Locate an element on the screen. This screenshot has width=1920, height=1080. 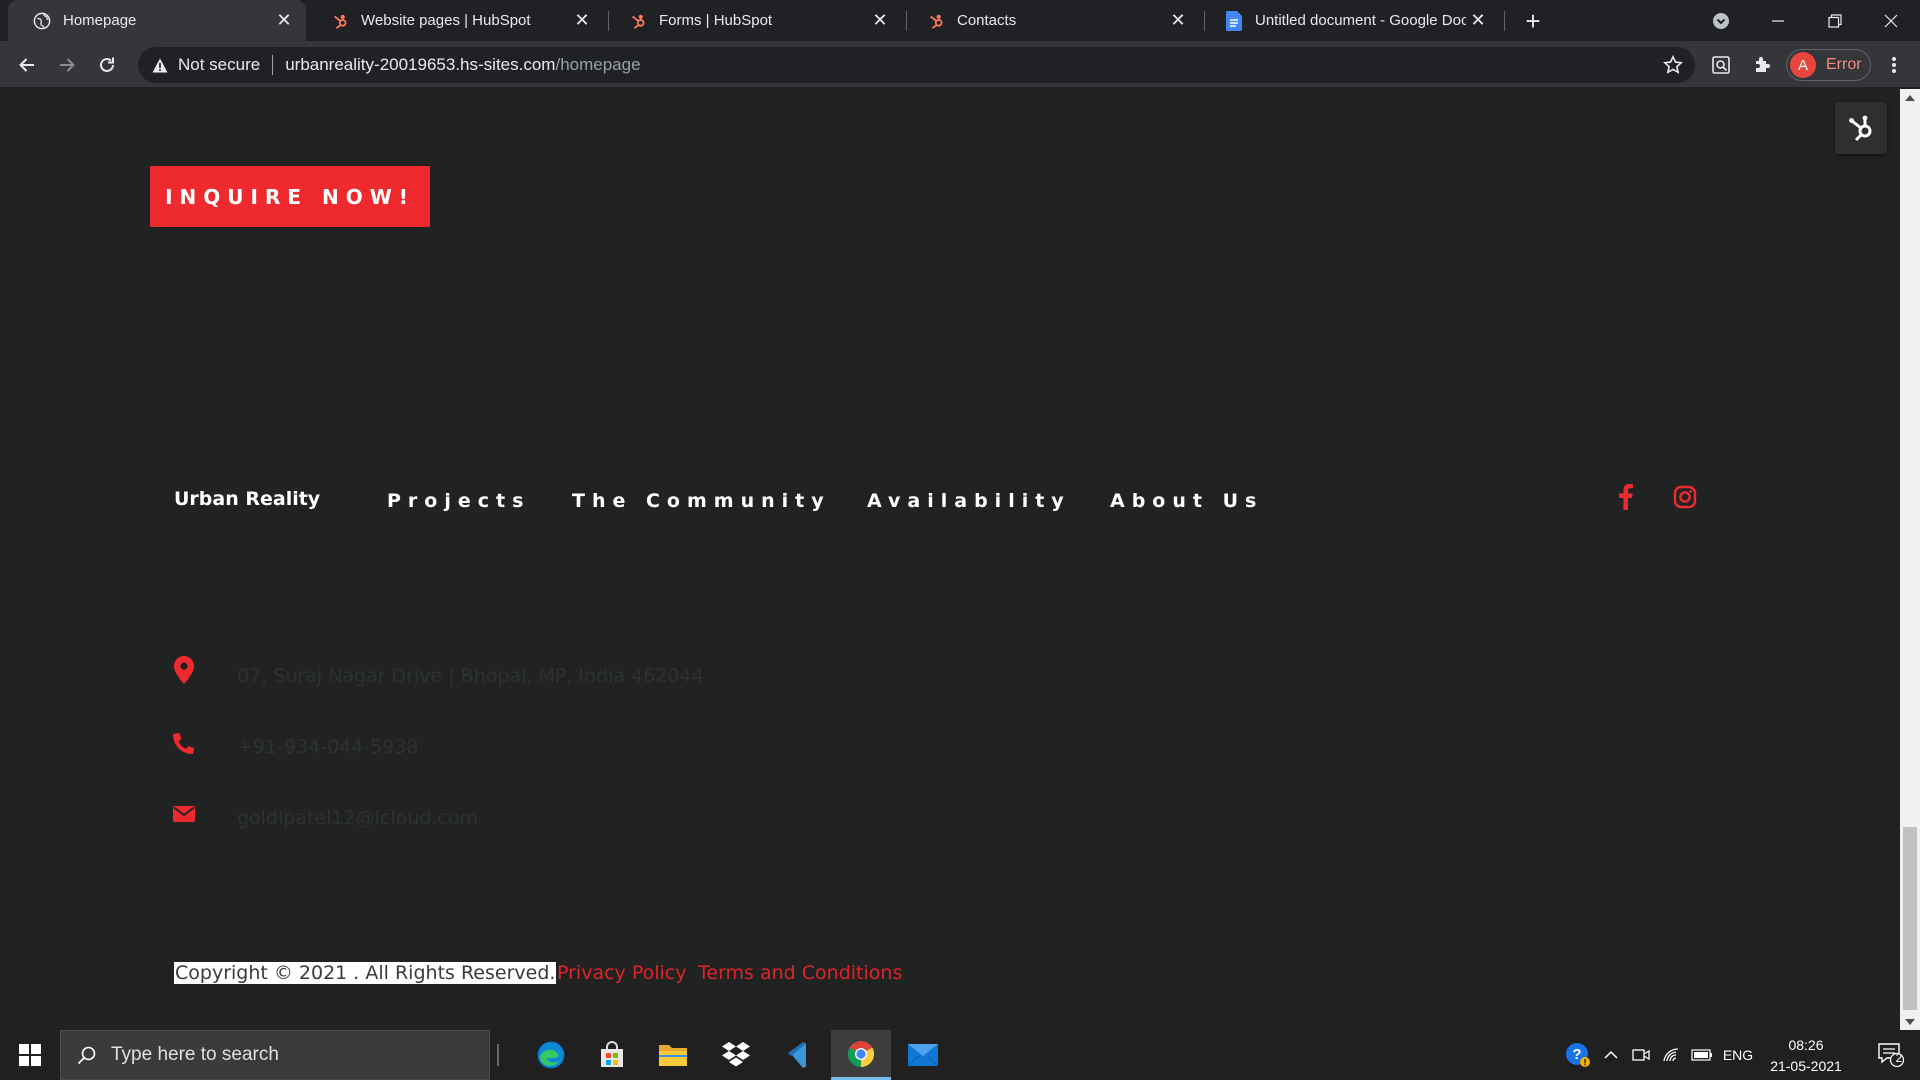
battery-icon is located at coordinates (1702, 1055).